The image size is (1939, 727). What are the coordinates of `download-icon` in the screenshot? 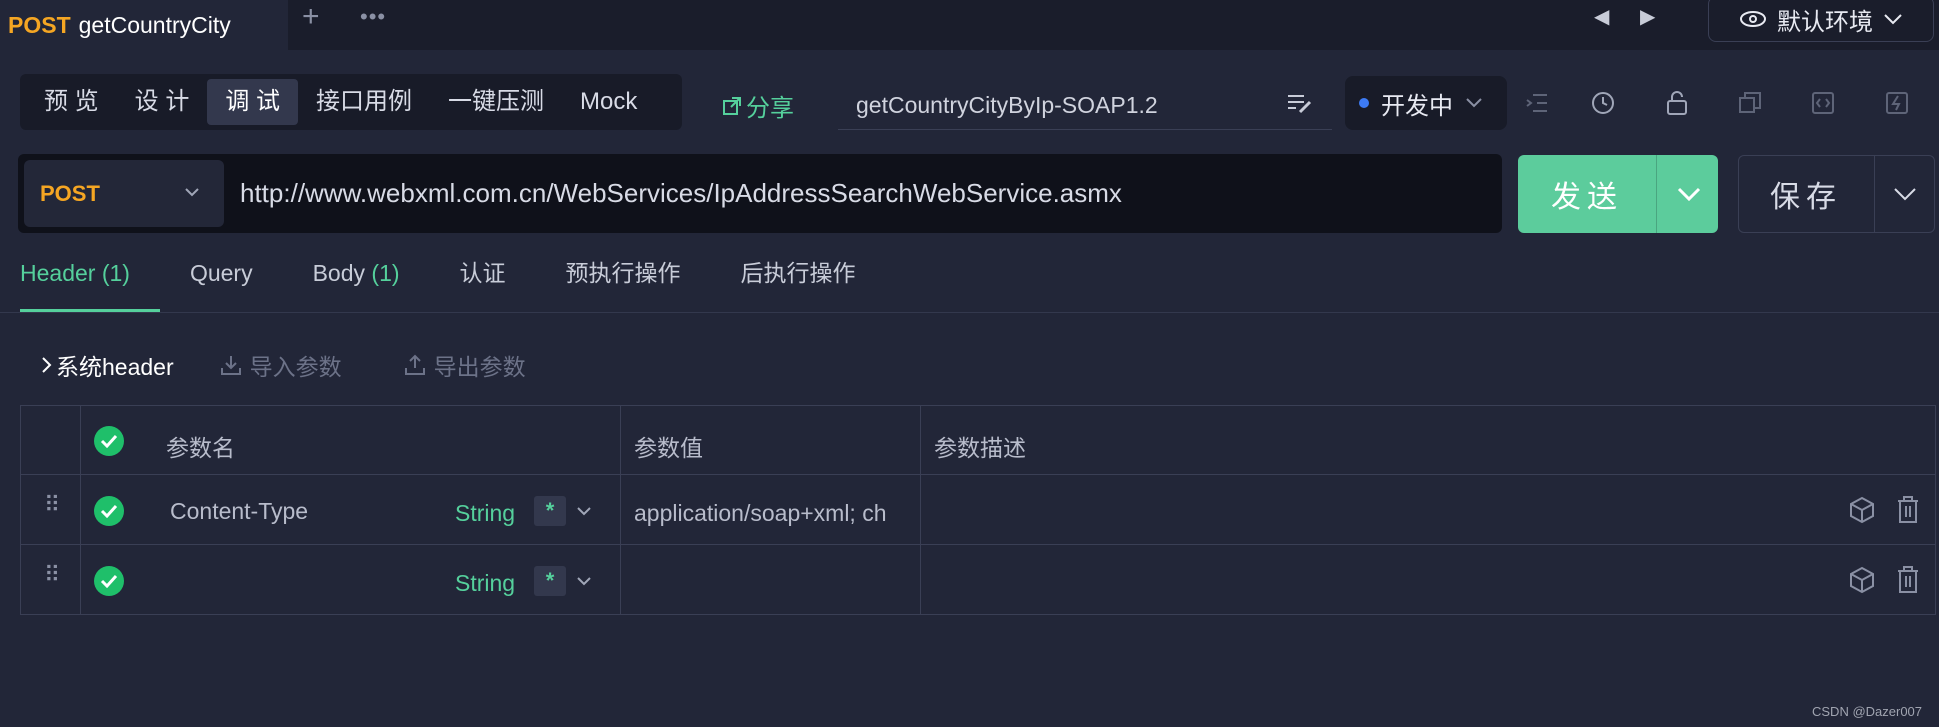 It's located at (230, 365).